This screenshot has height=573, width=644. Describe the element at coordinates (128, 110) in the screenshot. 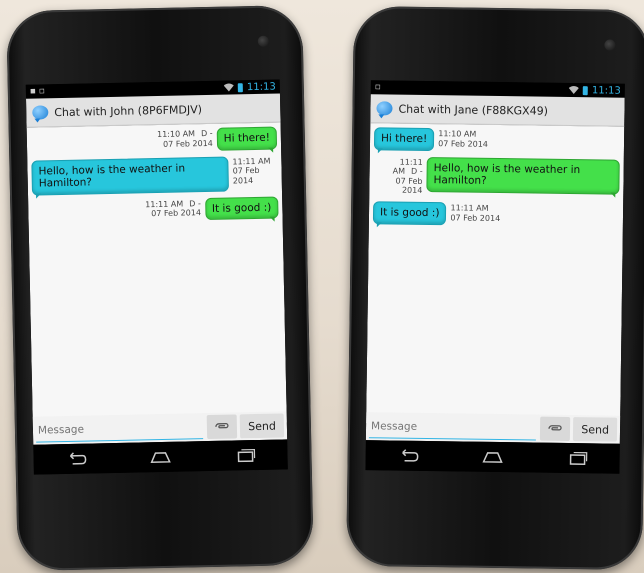

I see `chat-title: Chat with John (8P6FMDJV)` at that location.